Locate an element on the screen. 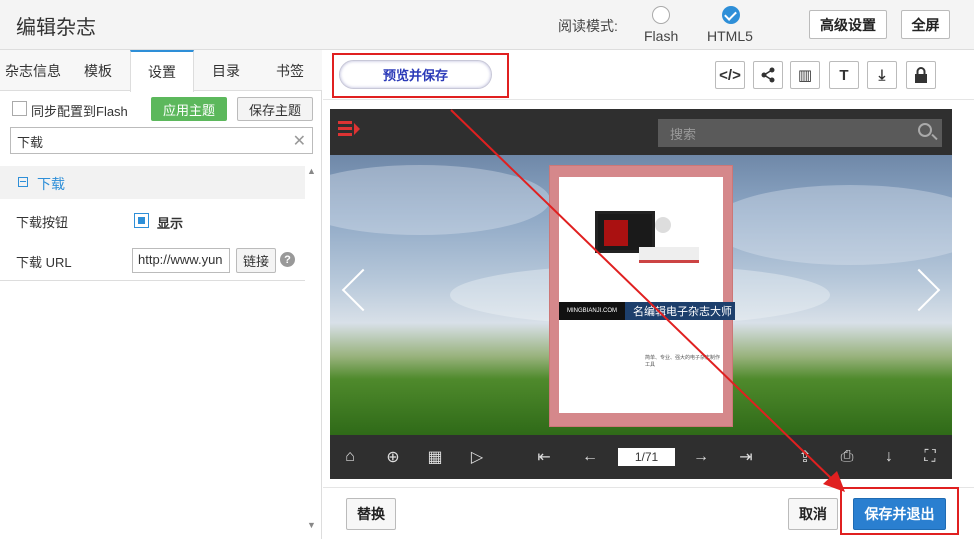 Image resolution: width=974 pixels, height=539 pixels. search-icon is located at coordinates (925, 130).